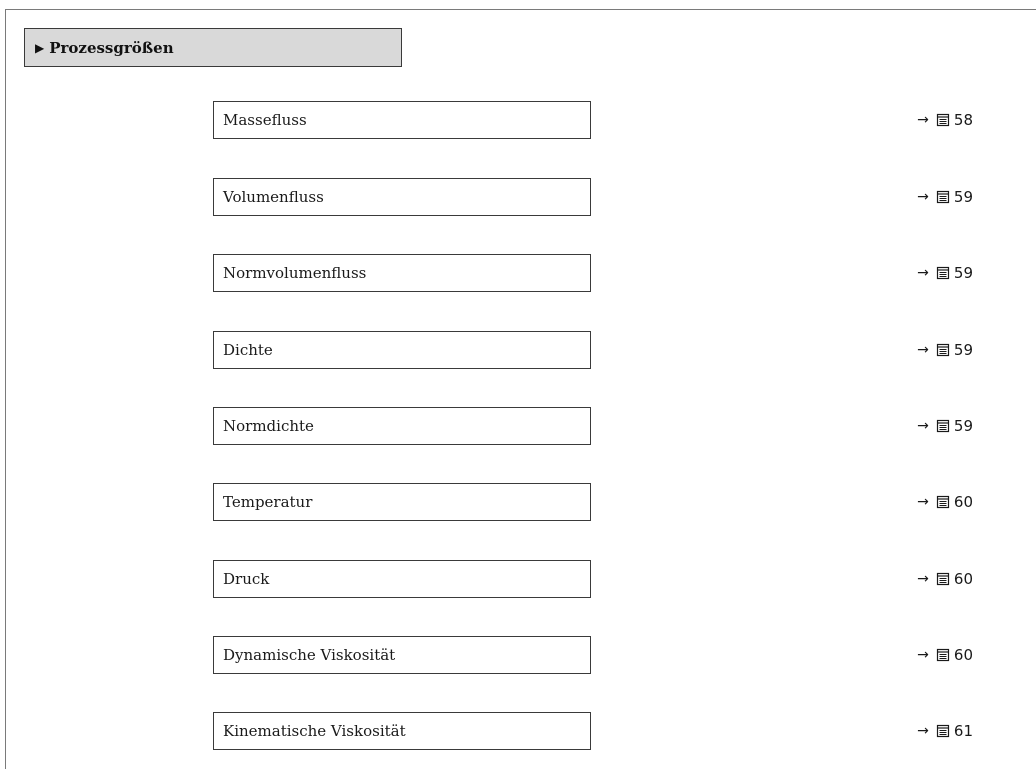  I want to click on parameter-row: Druck → 60, so click(613, 579).